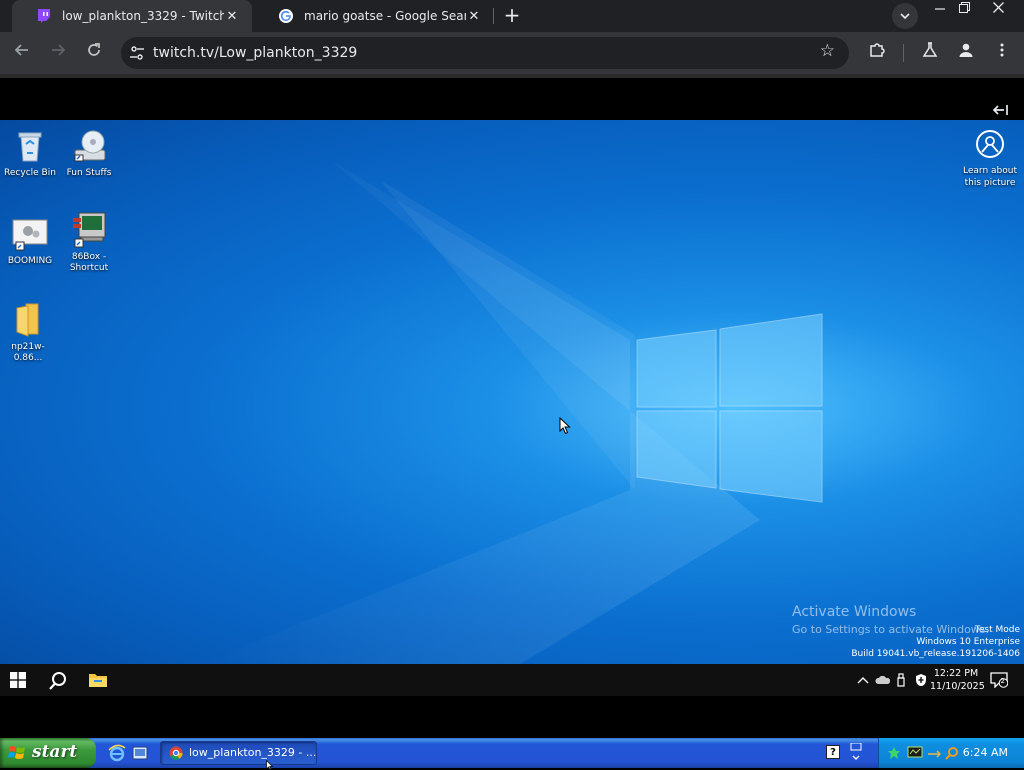 The height and width of the screenshot is (770, 1024). I want to click on stream-header-band, so click(512, 99).